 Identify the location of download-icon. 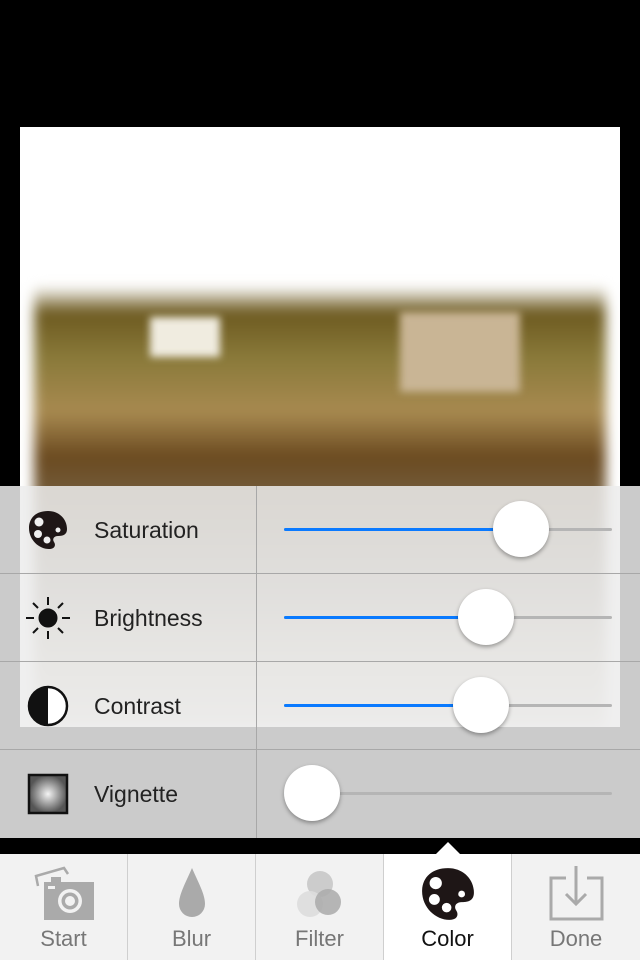
(576, 893).